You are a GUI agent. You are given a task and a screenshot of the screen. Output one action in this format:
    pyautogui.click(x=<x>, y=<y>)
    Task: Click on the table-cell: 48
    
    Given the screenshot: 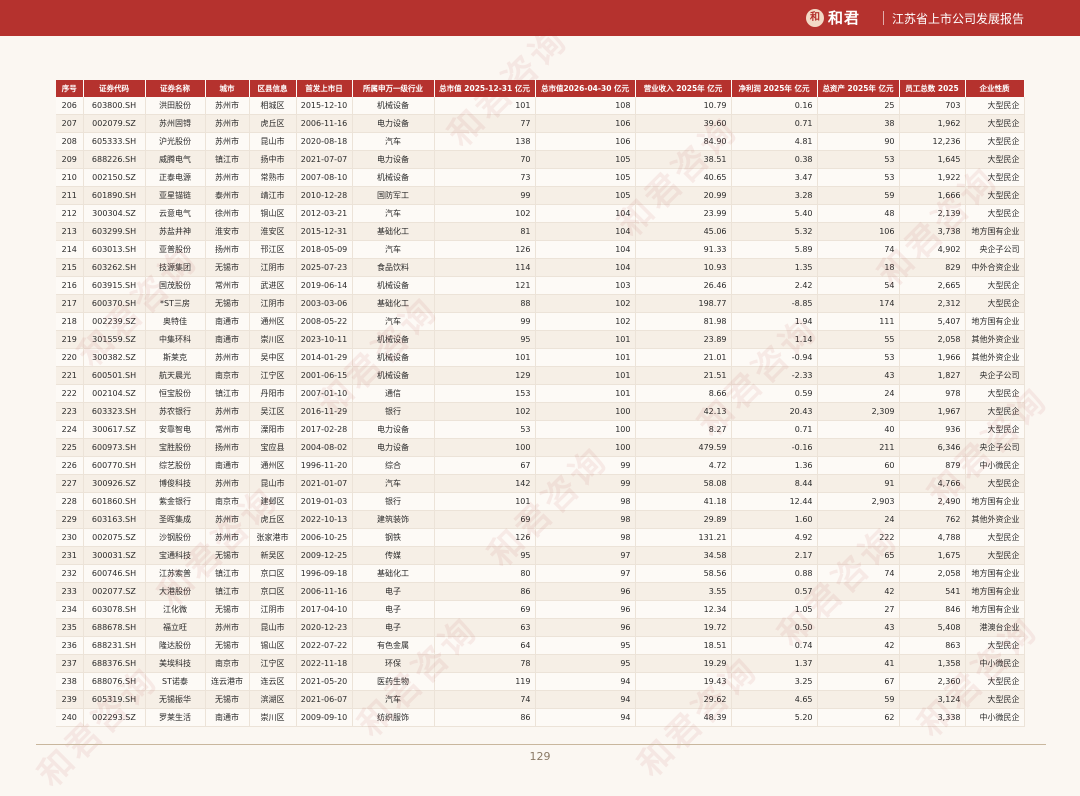 What is the action you would take?
    pyautogui.click(x=858, y=213)
    